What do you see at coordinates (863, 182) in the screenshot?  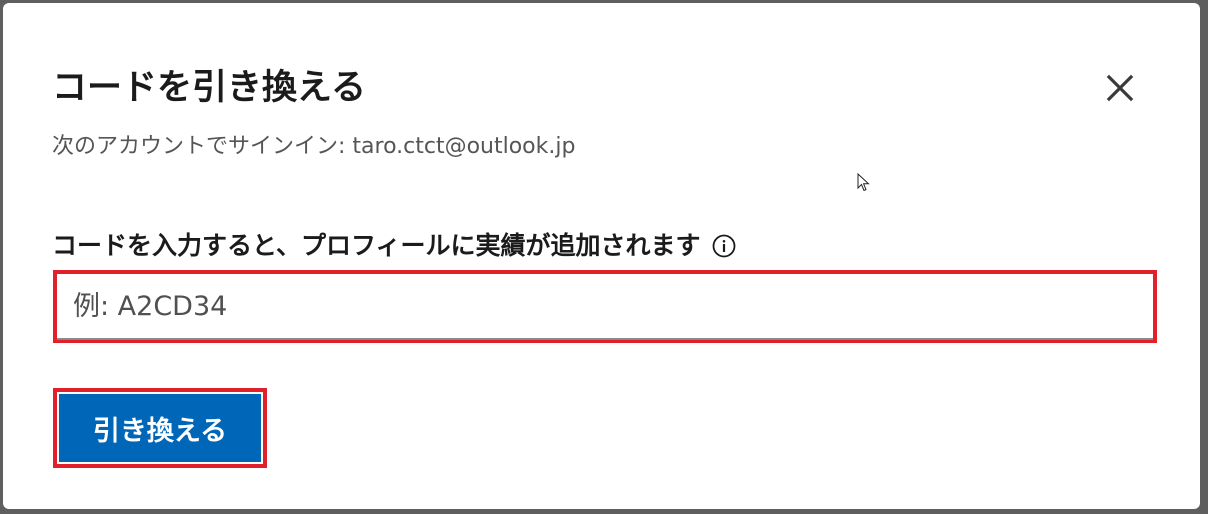 I see `mouse-pointer-icon` at bounding box center [863, 182].